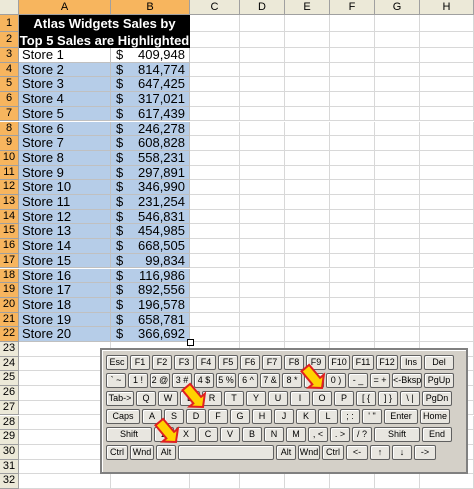 The image size is (474, 489). I want to click on key-caps: Caps, so click(123, 416).